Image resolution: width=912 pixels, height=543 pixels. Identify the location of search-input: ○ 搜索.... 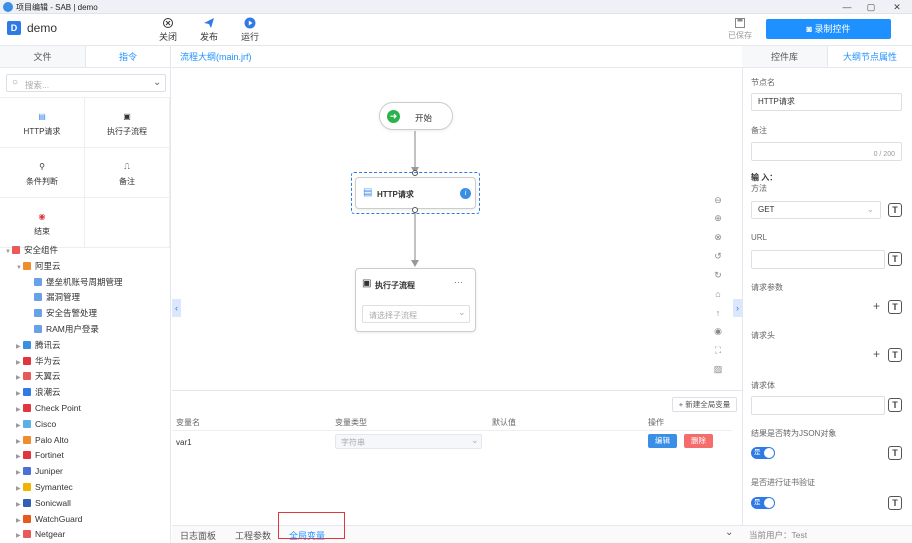
(86, 83).